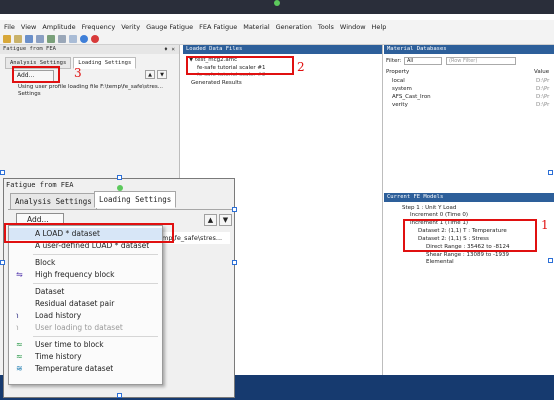 The height and width of the screenshot is (400, 554). I want to click on menu-item-temperature: ≋ Temperature dataset, so click(85, 369).